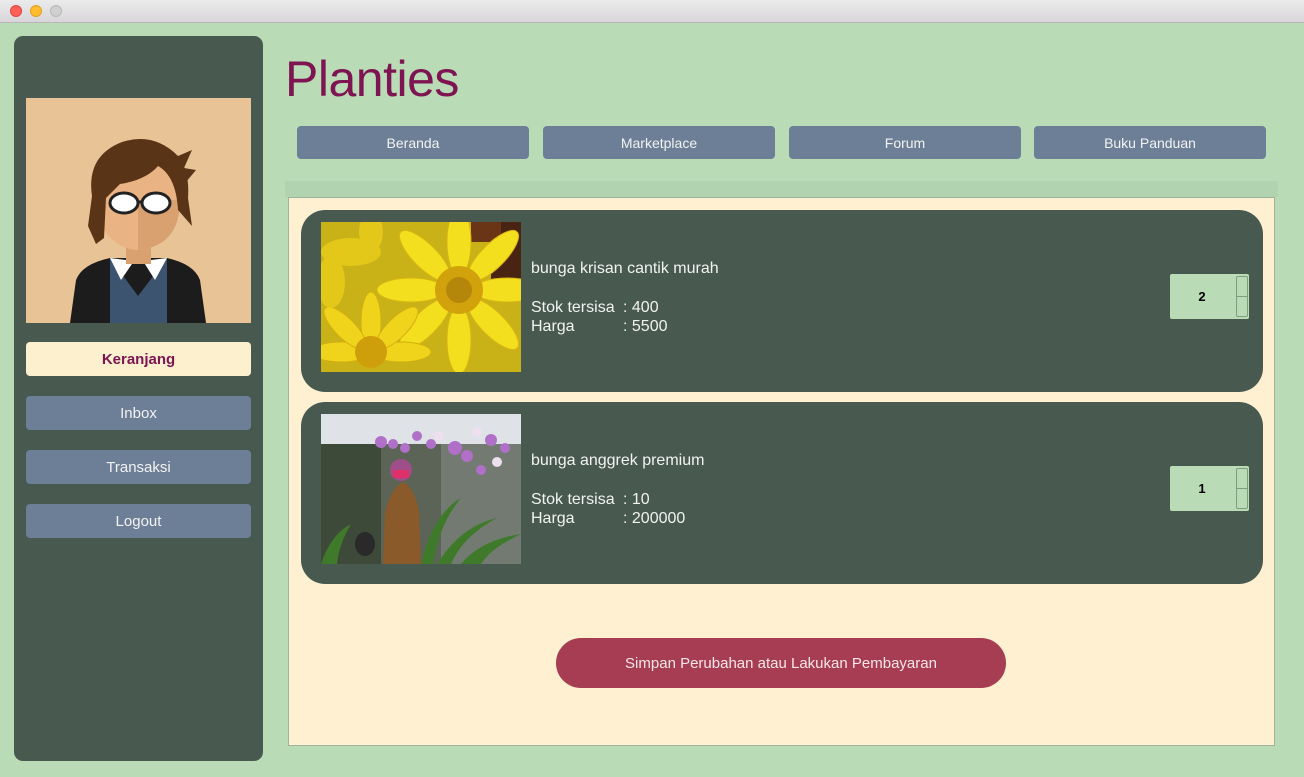  Describe the element at coordinates (652, 11) in the screenshot. I see `window-titlebar` at that location.